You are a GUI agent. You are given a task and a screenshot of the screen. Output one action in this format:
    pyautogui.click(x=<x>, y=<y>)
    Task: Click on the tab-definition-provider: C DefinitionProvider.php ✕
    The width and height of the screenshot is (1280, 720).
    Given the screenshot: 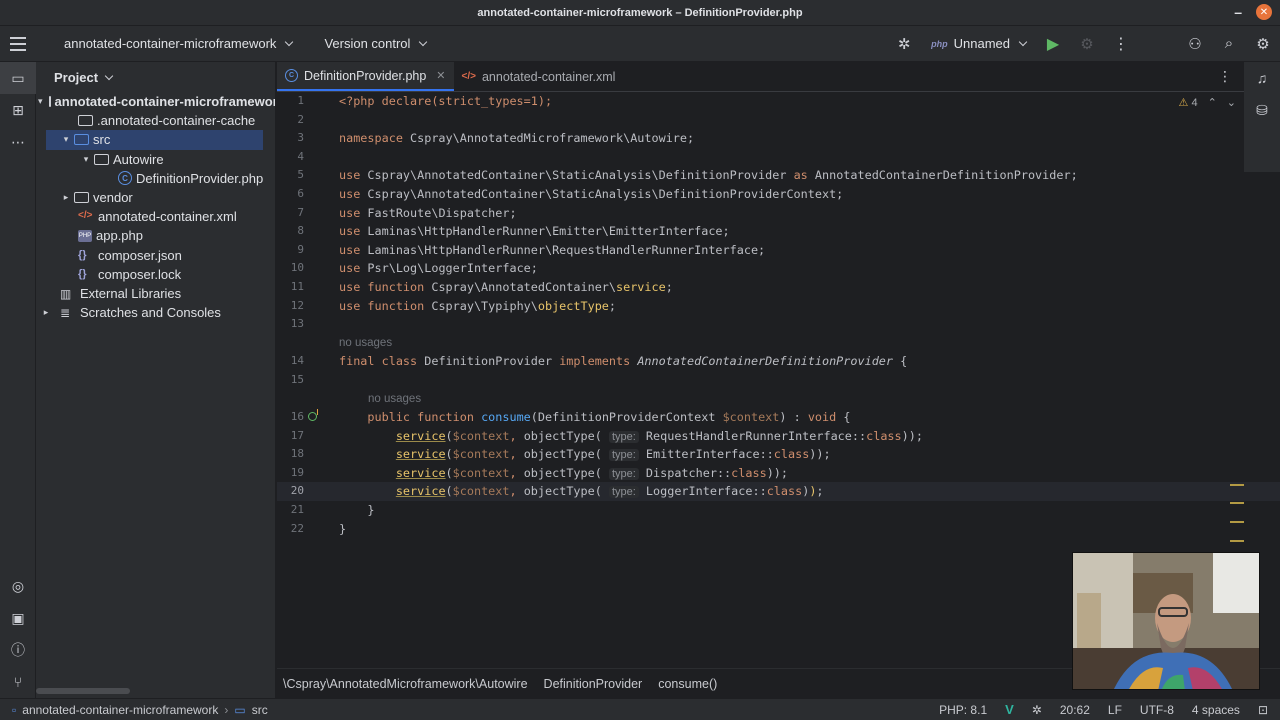 What is the action you would take?
    pyautogui.click(x=365, y=76)
    